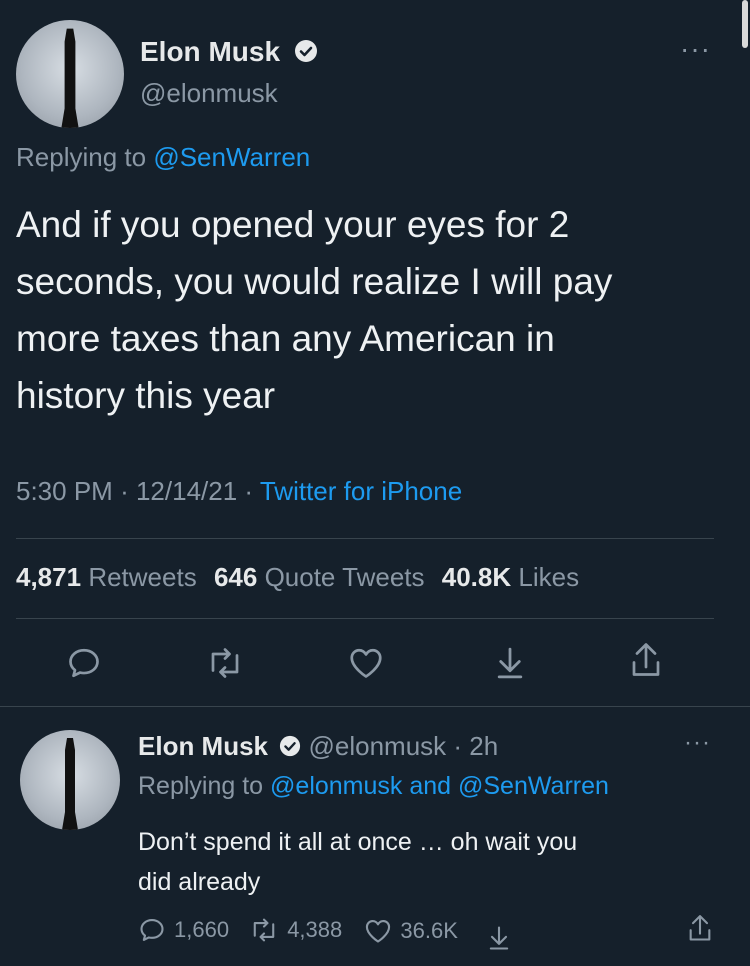  What do you see at coordinates (745, 24) in the screenshot?
I see `scrollbar-thumb` at bounding box center [745, 24].